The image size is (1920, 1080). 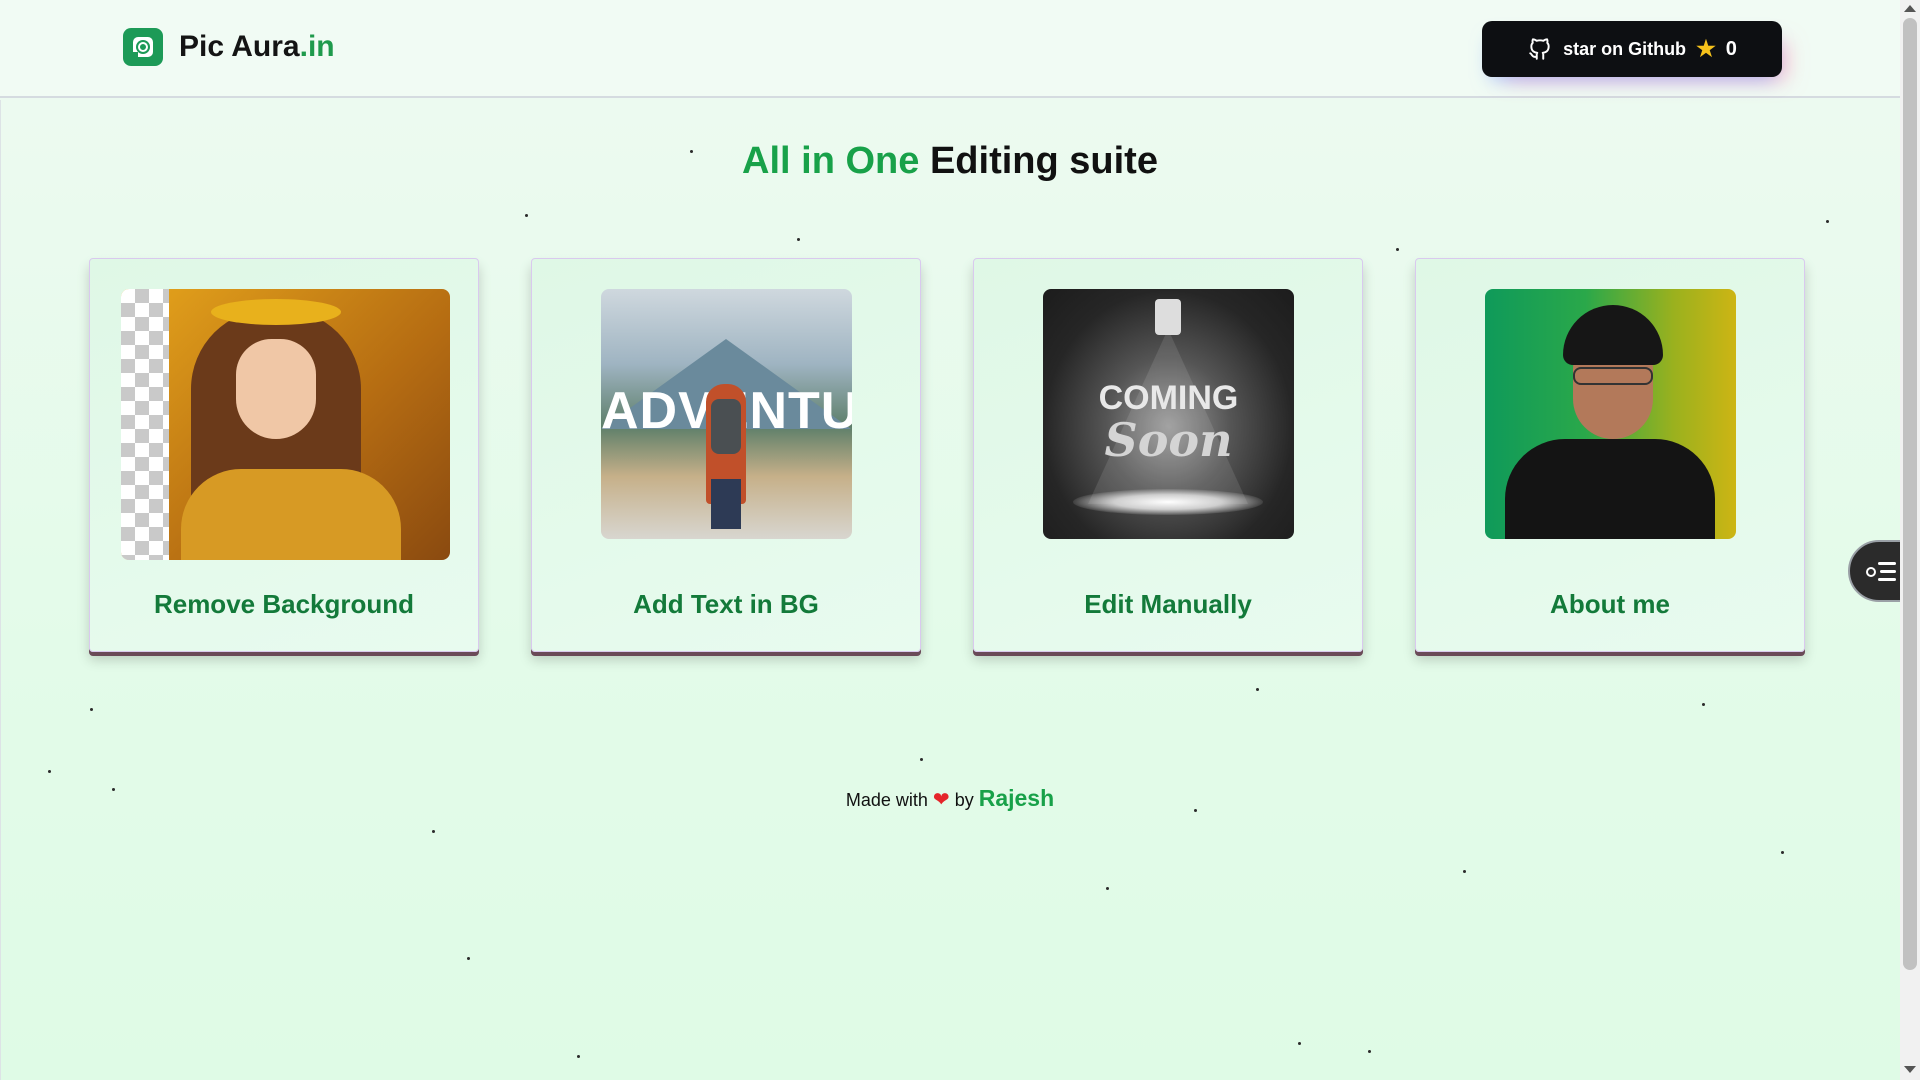 What do you see at coordinates (1910, 8) in the screenshot?
I see `scroll-up-arrow-icon` at bounding box center [1910, 8].